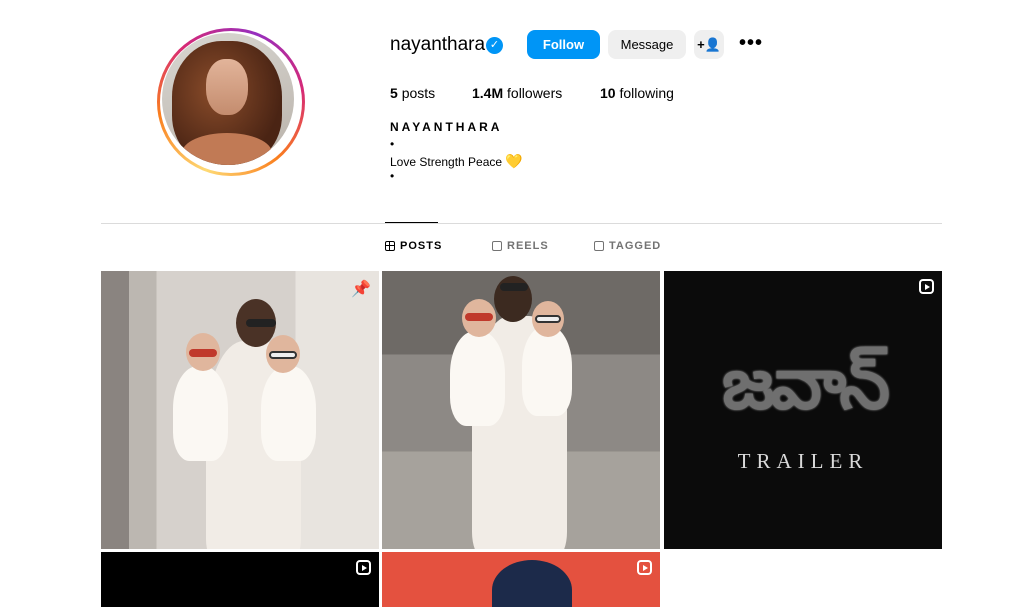 Image resolution: width=1009 pixels, height=607 pixels. I want to click on follow-button: Follow, so click(563, 44).